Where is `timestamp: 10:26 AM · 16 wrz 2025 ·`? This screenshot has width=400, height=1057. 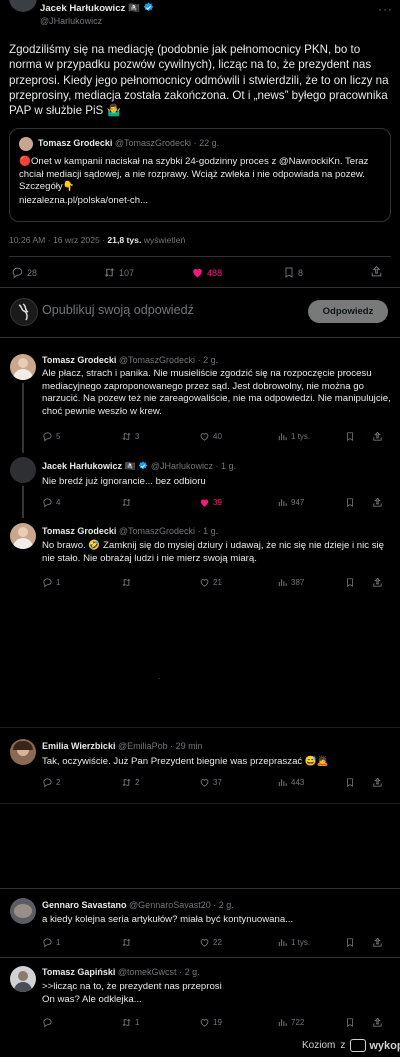 timestamp: 10:26 AM · 16 wrz 2025 · is located at coordinates (58, 240).